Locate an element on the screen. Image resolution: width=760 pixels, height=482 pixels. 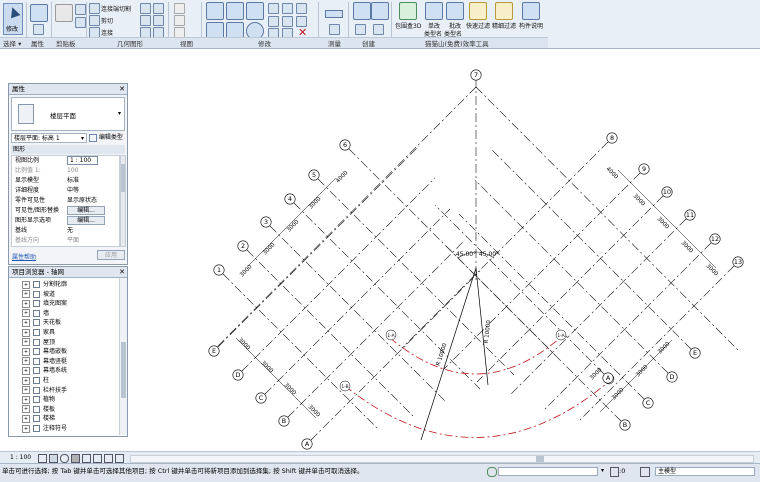
create-parts-icon is located at coordinates (360, 29).